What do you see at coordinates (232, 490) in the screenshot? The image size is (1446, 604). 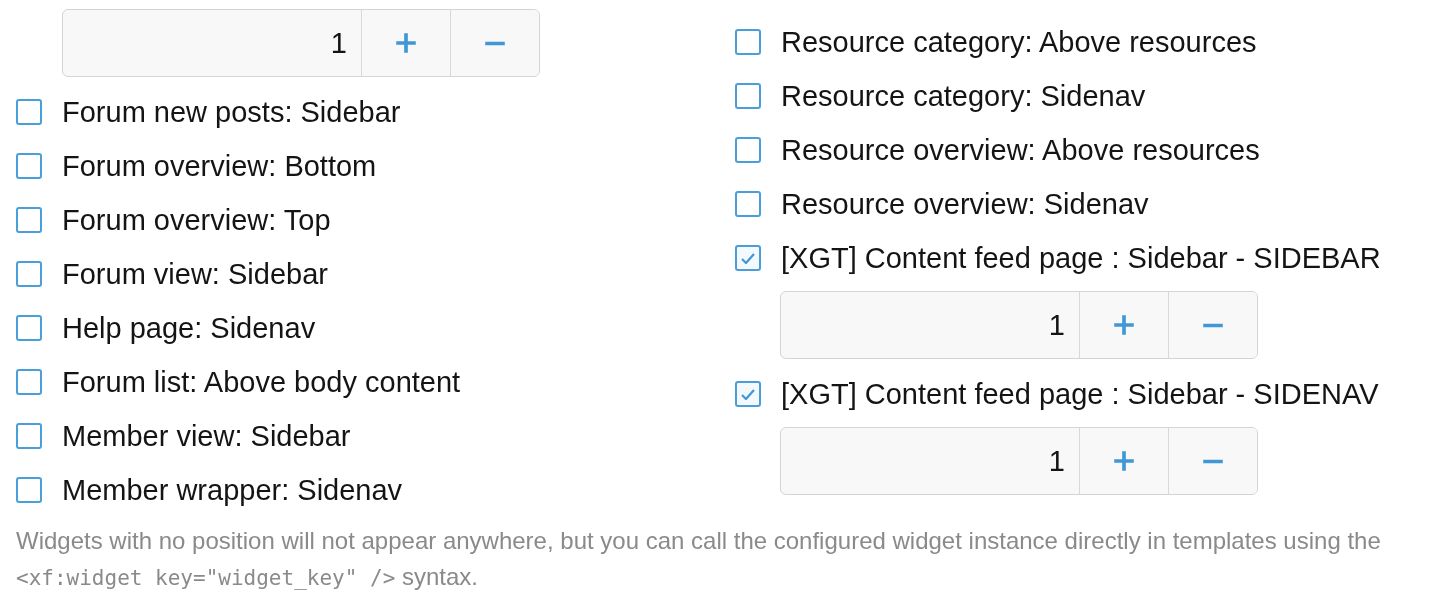 I see `checkbox-label: Member wrapper: Sidenav` at bounding box center [232, 490].